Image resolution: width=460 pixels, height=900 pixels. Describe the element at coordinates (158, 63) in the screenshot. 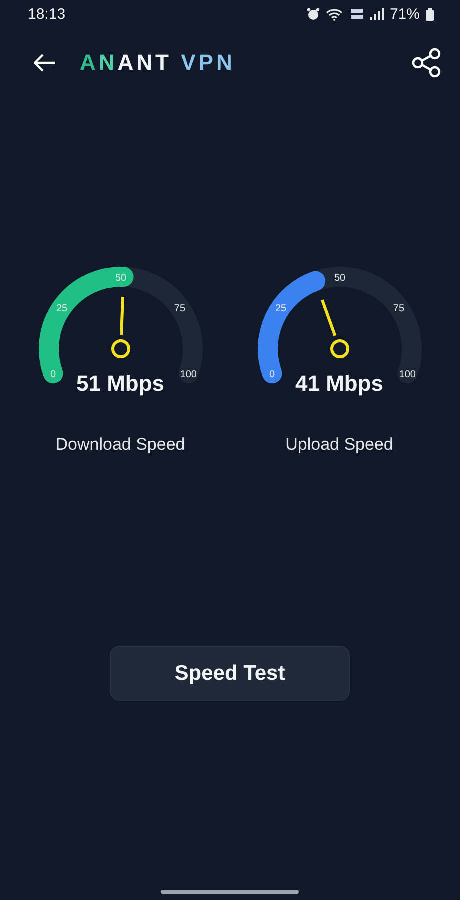

I see `app-title: A N ANT VPN` at that location.